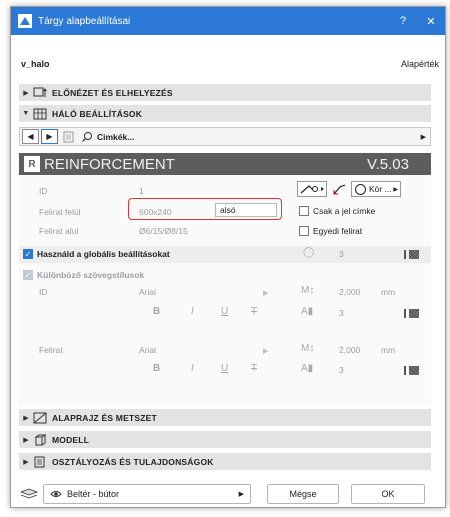  Describe the element at coordinates (388, 292) in the screenshot. I see `row1-unit: mm` at that location.